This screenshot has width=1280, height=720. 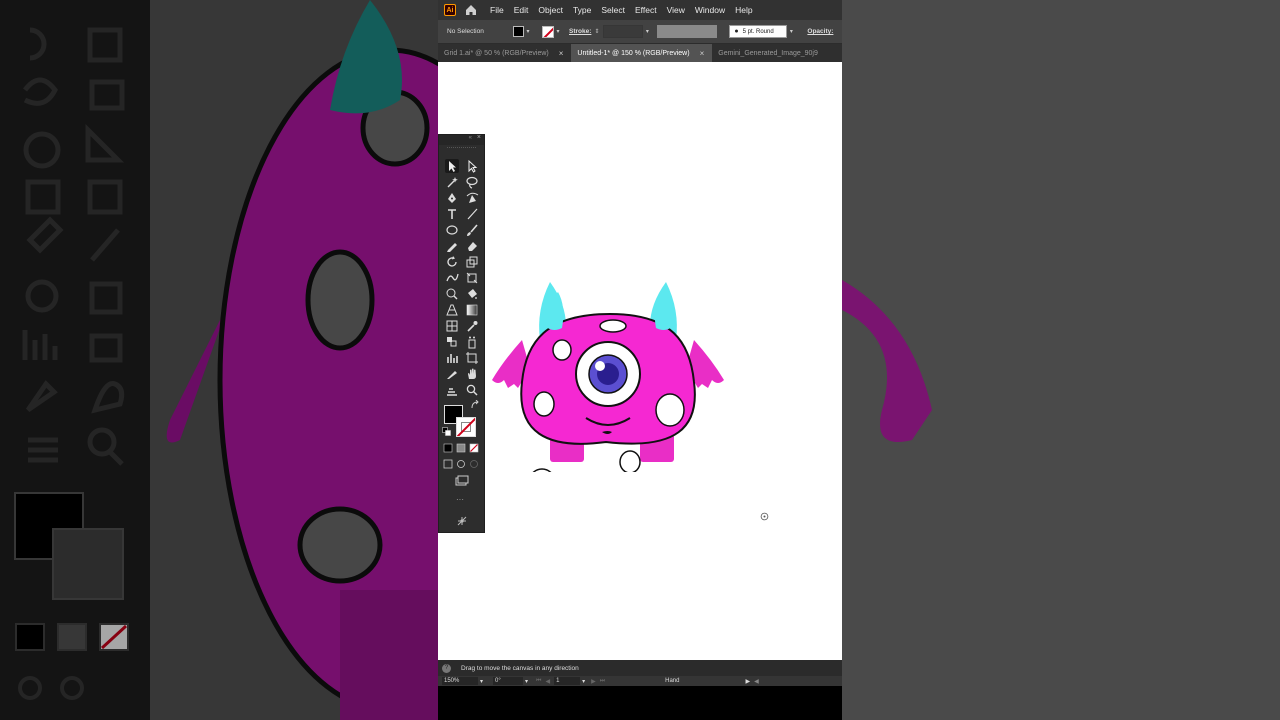 What do you see at coordinates (640, 681) in the screenshot?
I see `bottom-bar: 150% ▾ 0° ▾ ⏮ ◀ 1 ▾ ▶ ⏭ Hand ▶ ◀` at bounding box center [640, 681].